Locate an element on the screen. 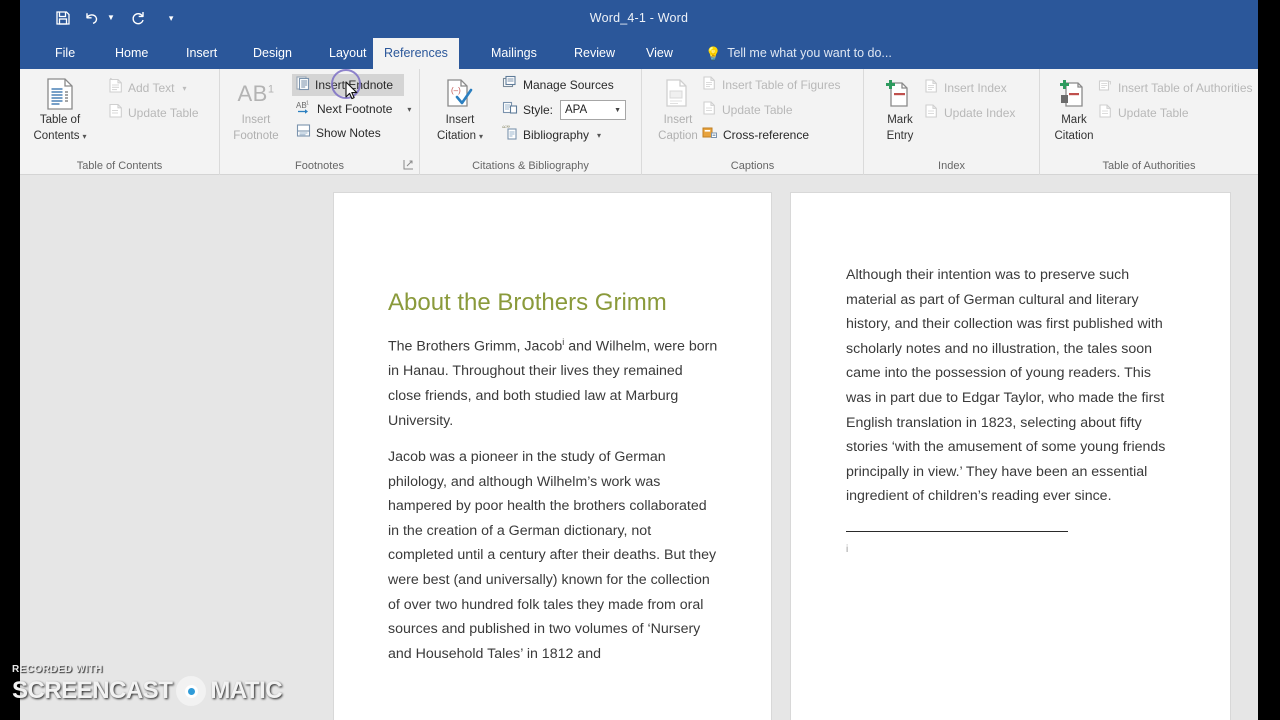  insert-table-of-authorities-button: Insert Table of Authorities is located at coordinates (1175, 88).